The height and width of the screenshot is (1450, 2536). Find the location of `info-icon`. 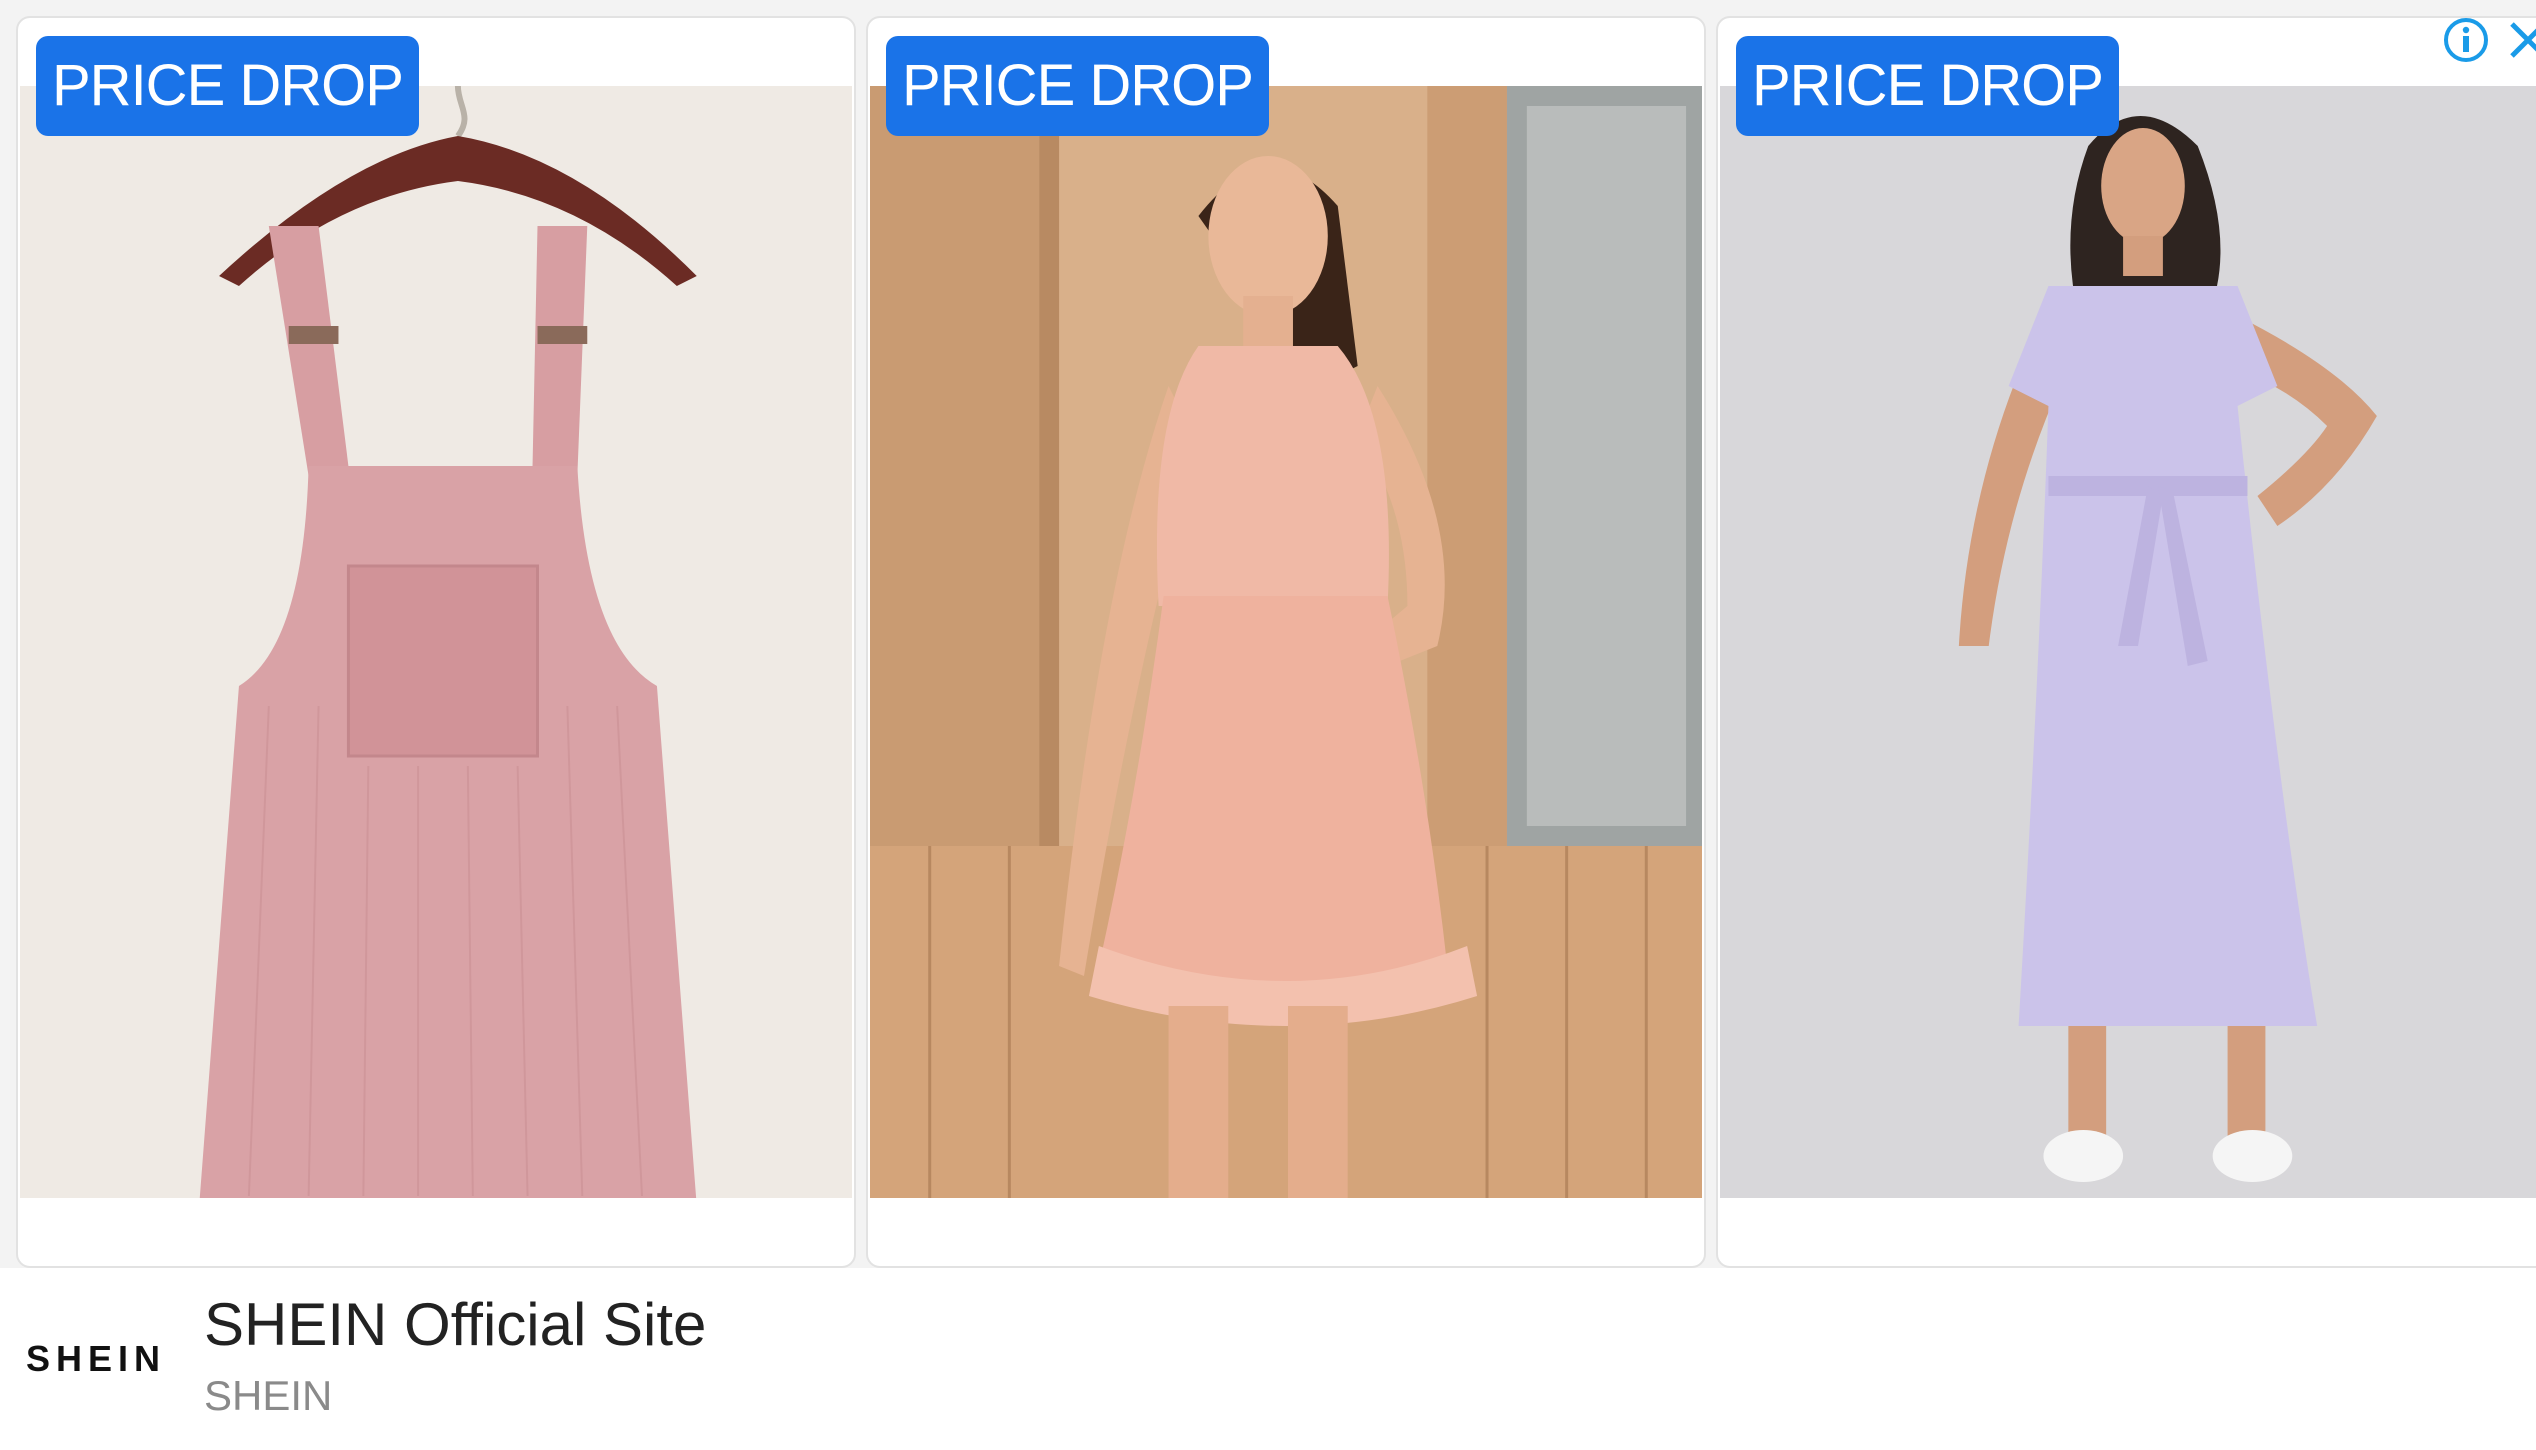

info-icon is located at coordinates (2466, 40).